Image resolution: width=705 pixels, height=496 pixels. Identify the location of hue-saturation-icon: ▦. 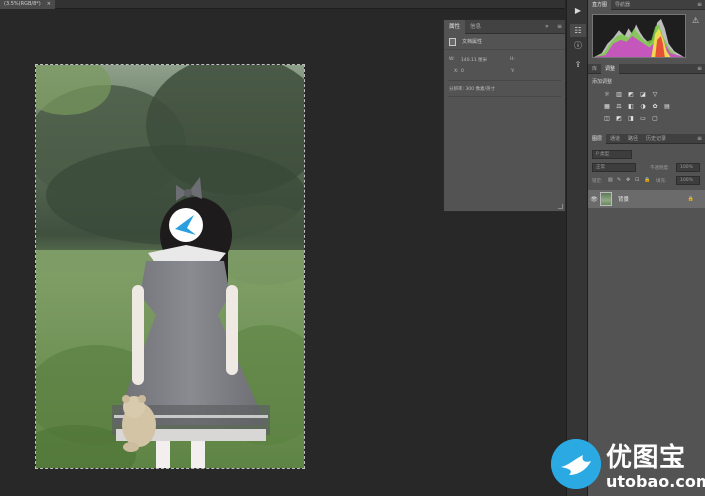
(607, 107).